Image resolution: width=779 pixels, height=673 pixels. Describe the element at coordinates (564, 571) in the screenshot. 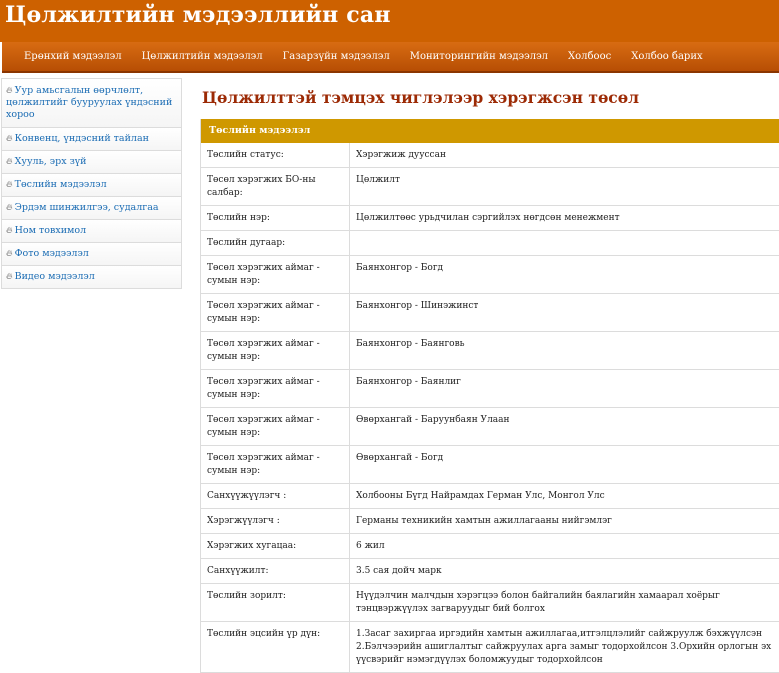

I see `row-value: 3.5 сая дойч марк` at that location.